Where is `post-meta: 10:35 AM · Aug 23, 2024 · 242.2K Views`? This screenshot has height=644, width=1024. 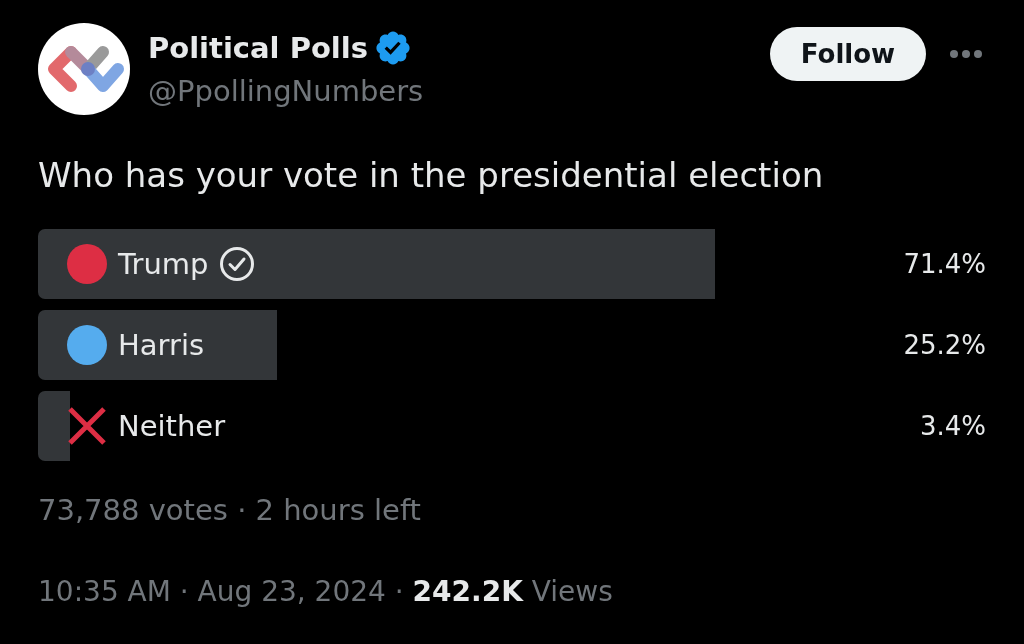
post-meta: 10:35 AM · Aug 23, 2024 · 242.2K Views is located at coordinates (325, 592).